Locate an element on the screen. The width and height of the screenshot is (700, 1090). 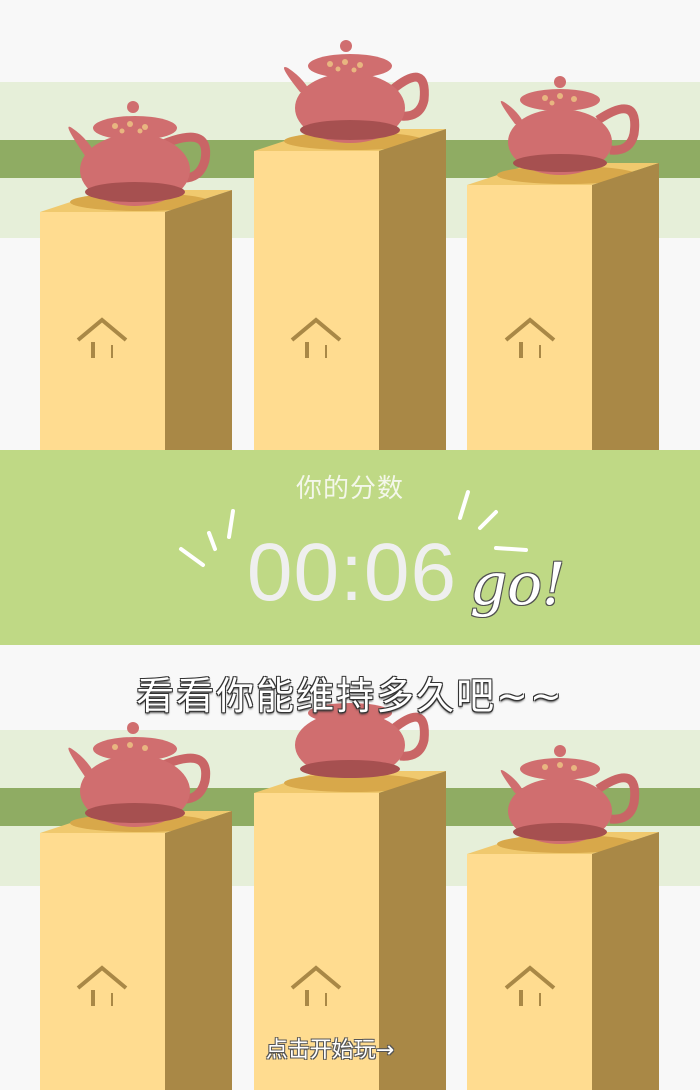
pillar-middle is located at coordinates (350, 289).